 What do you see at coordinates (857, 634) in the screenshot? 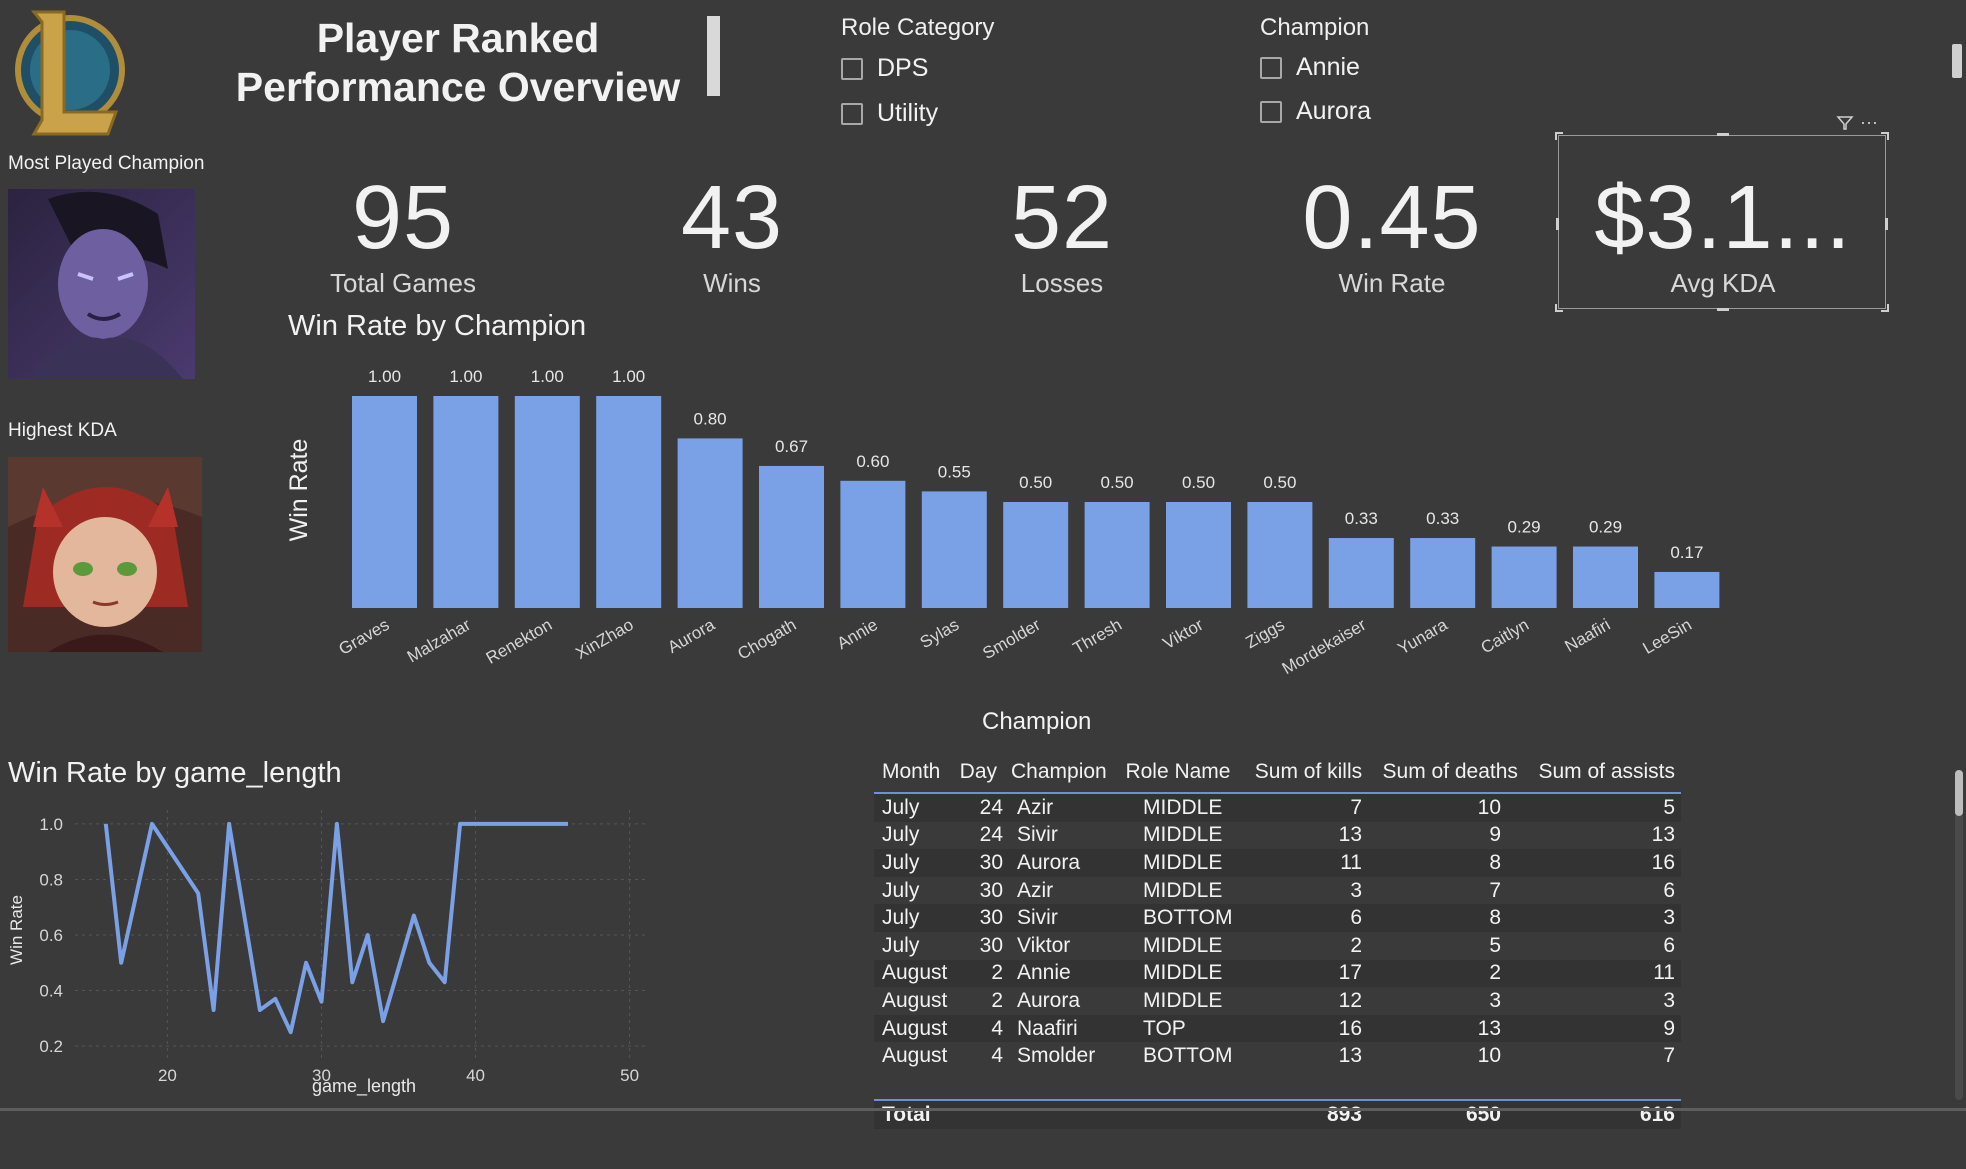
I see `bar-category-label: Annie` at bounding box center [857, 634].